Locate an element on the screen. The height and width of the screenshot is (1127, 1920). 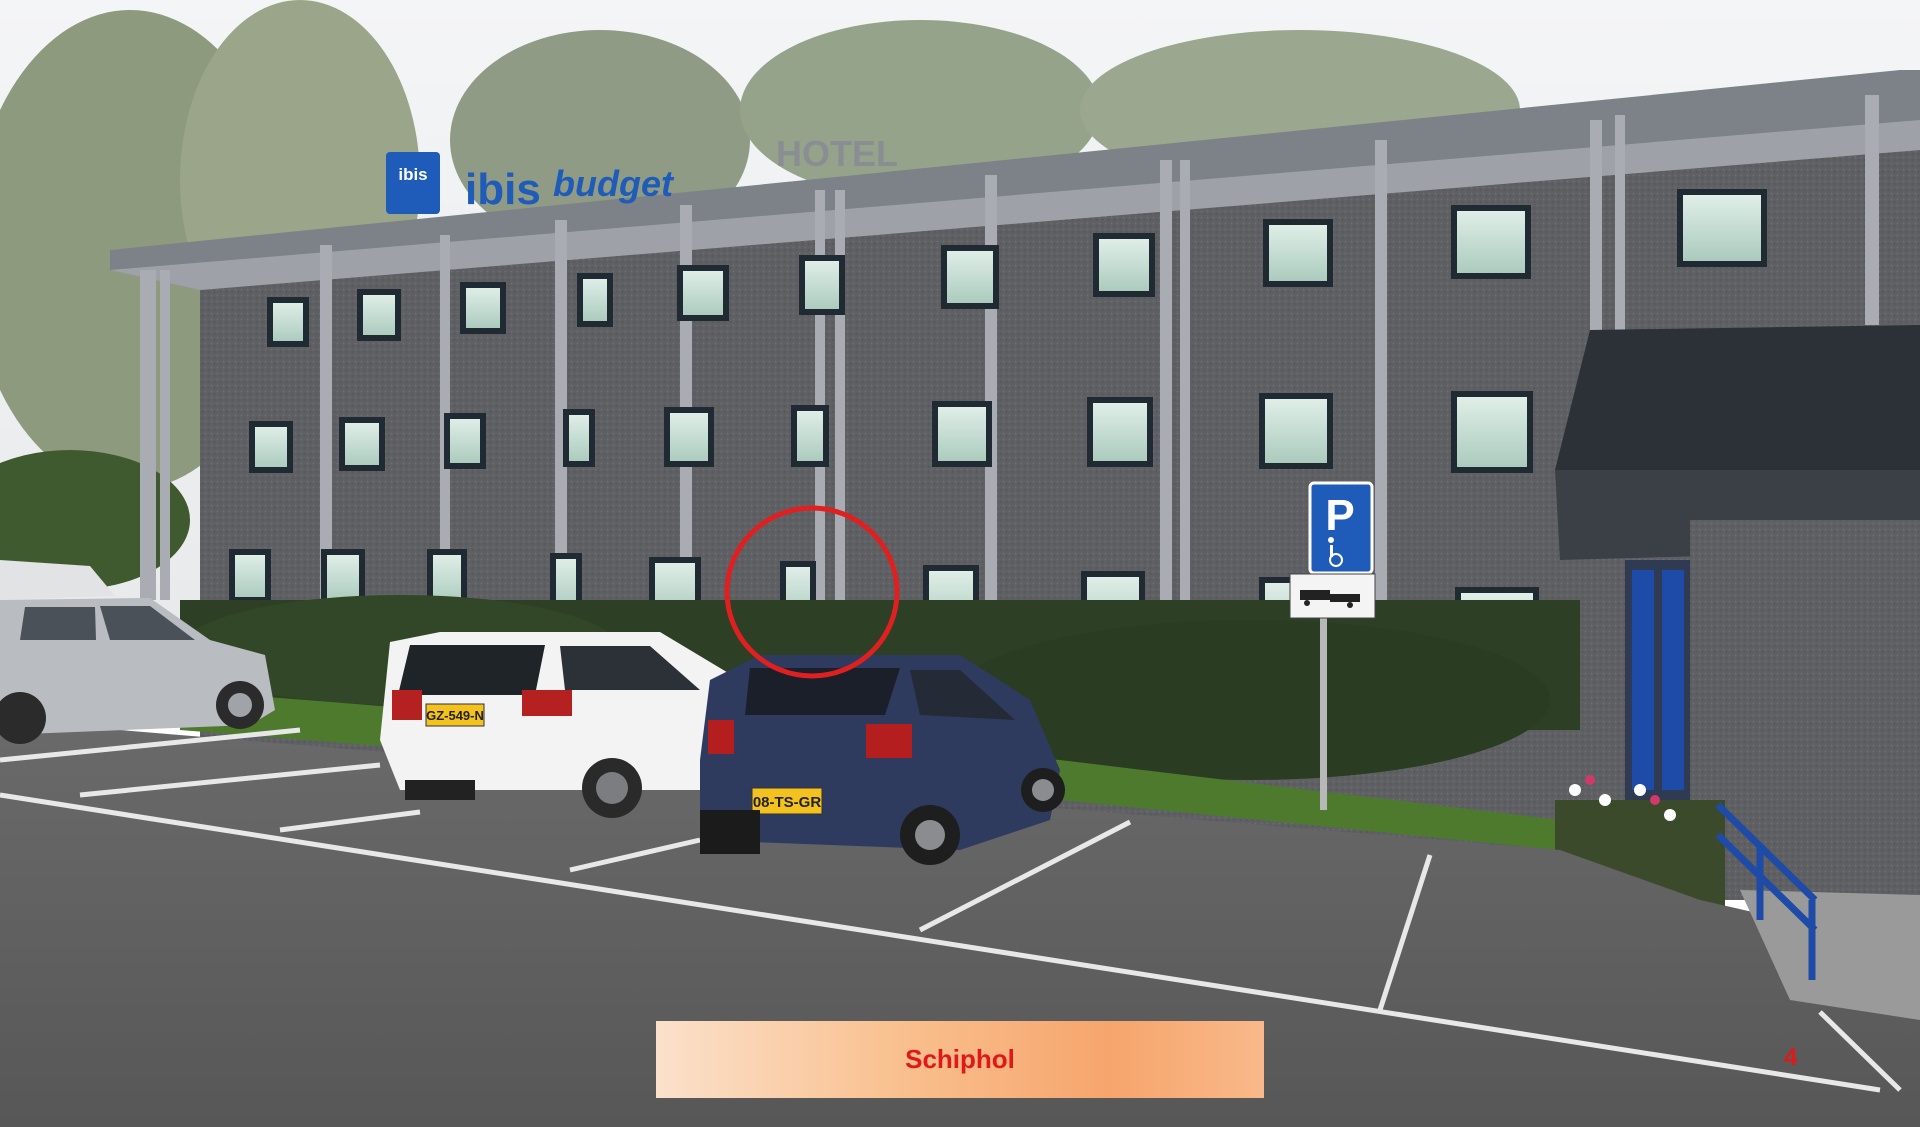
page-number: 4 is located at coordinates (1791, 1057).